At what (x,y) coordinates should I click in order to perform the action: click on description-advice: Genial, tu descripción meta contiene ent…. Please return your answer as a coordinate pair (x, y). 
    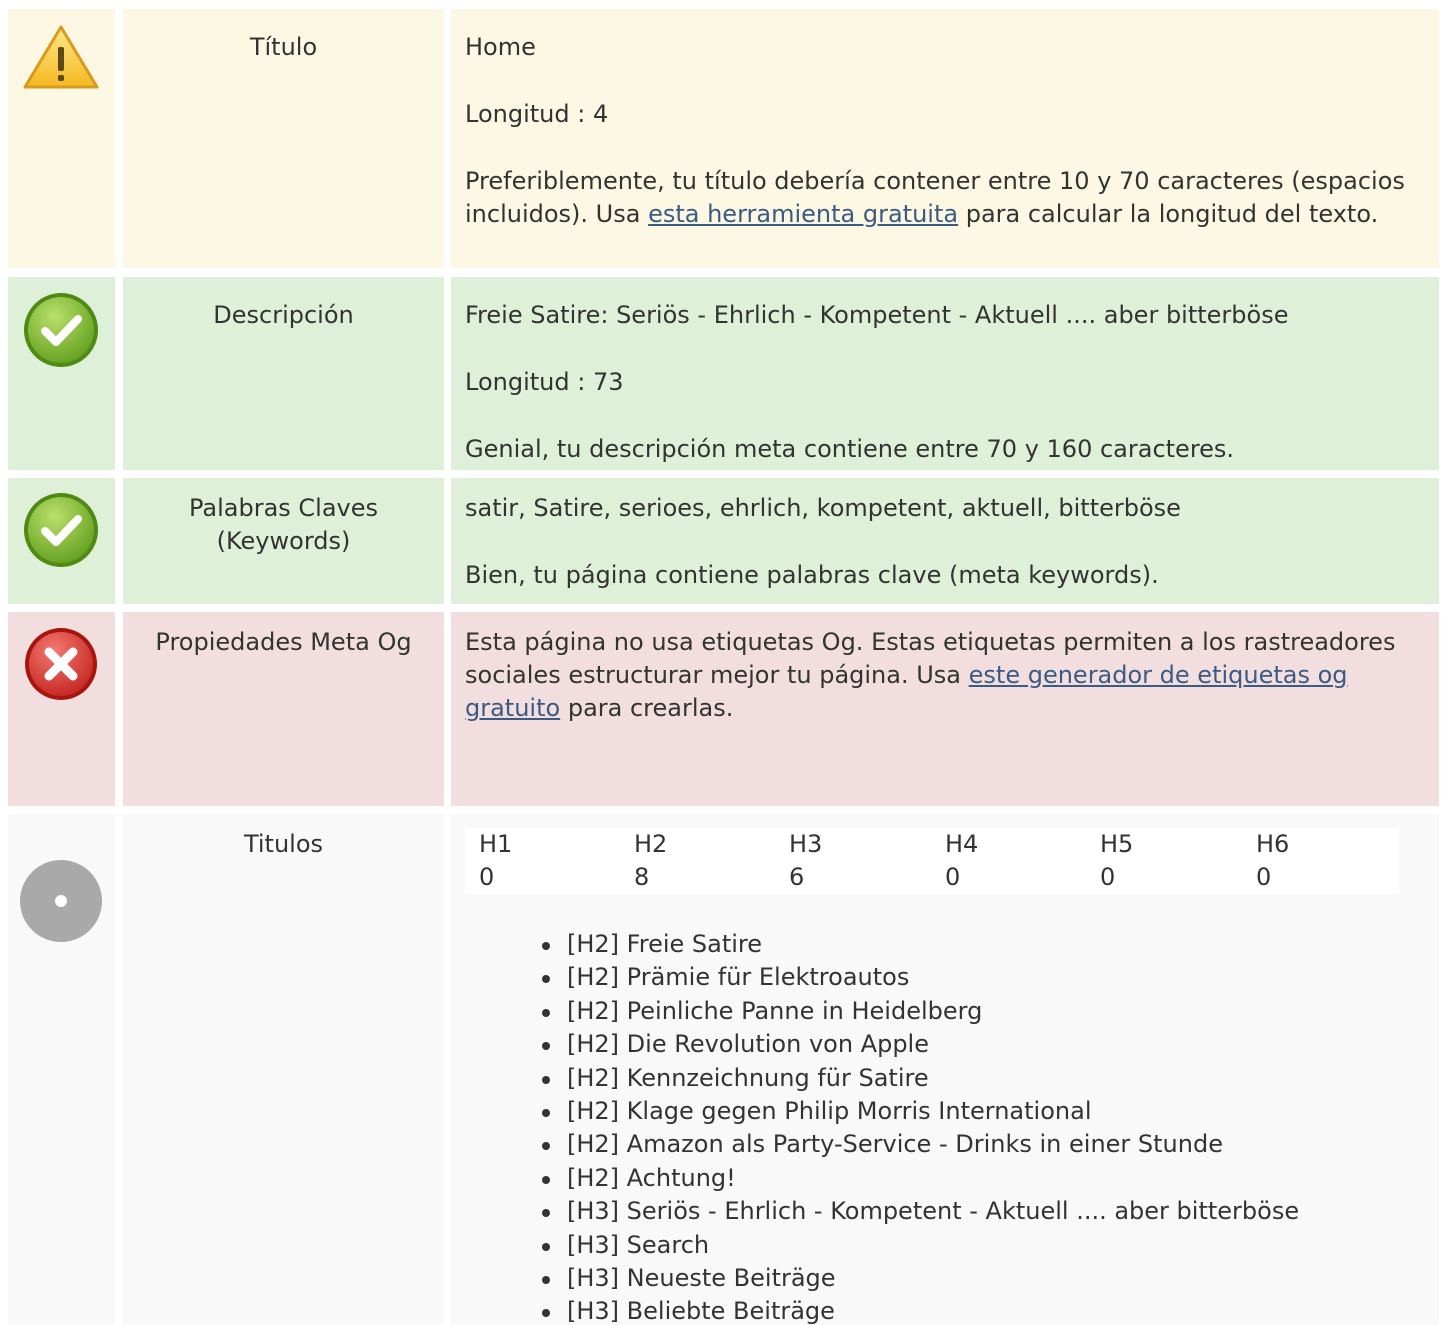
    Looking at the image, I should click on (850, 449).